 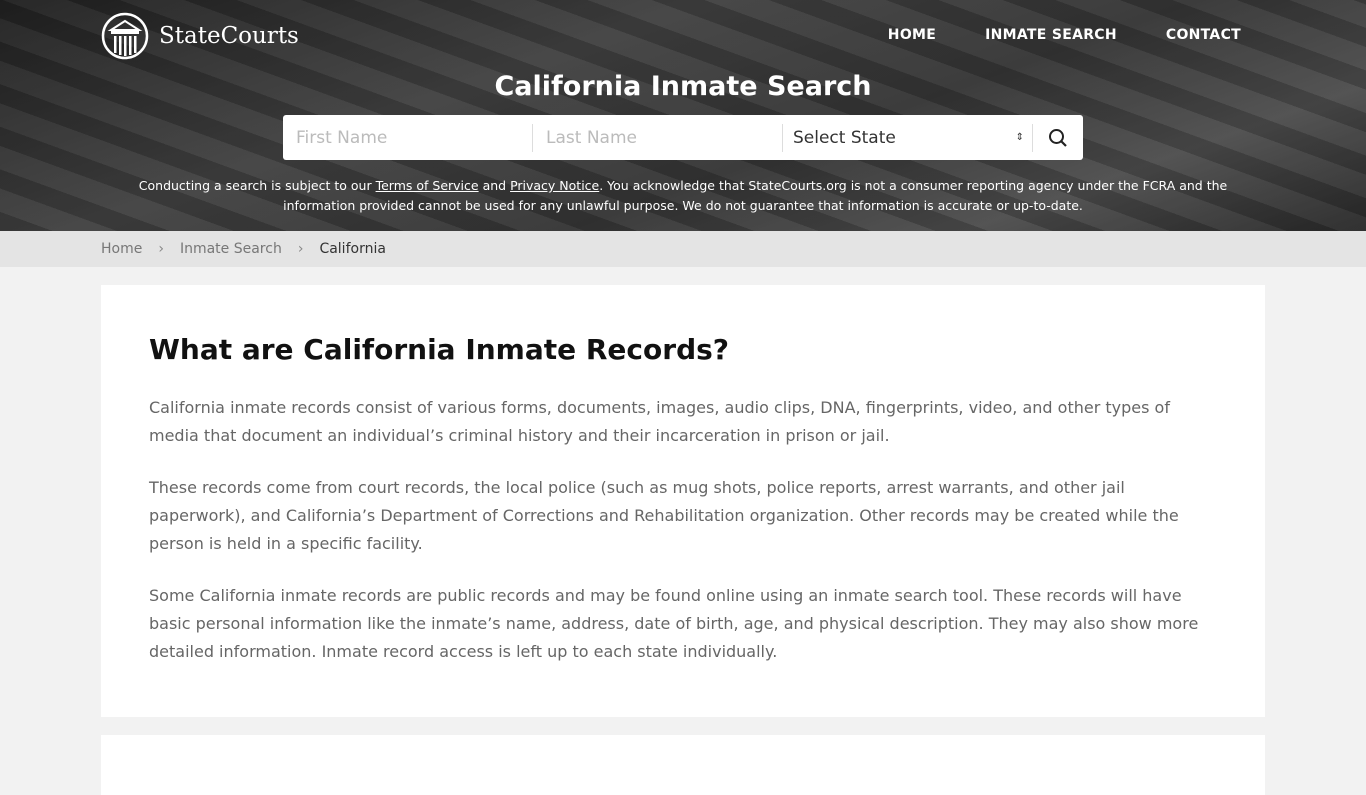 What do you see at coordinates (231, 249) in the screenshot?
I see `breadcrumb-inmate-search: Inmate Search` at bounding box center [231, 249].